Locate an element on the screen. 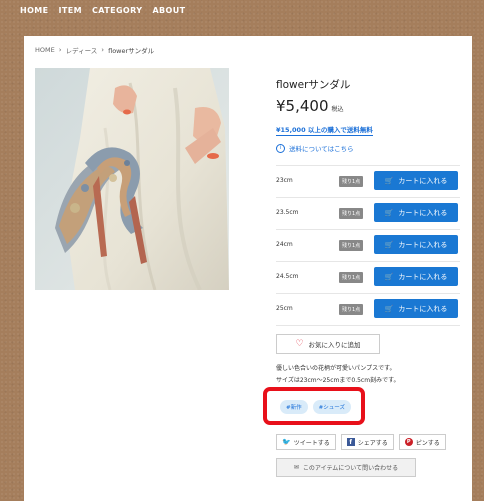 This screenshot has height=501, width=484. tweet-button: 🐦 ツイートする is located at coordinates (306, 442).